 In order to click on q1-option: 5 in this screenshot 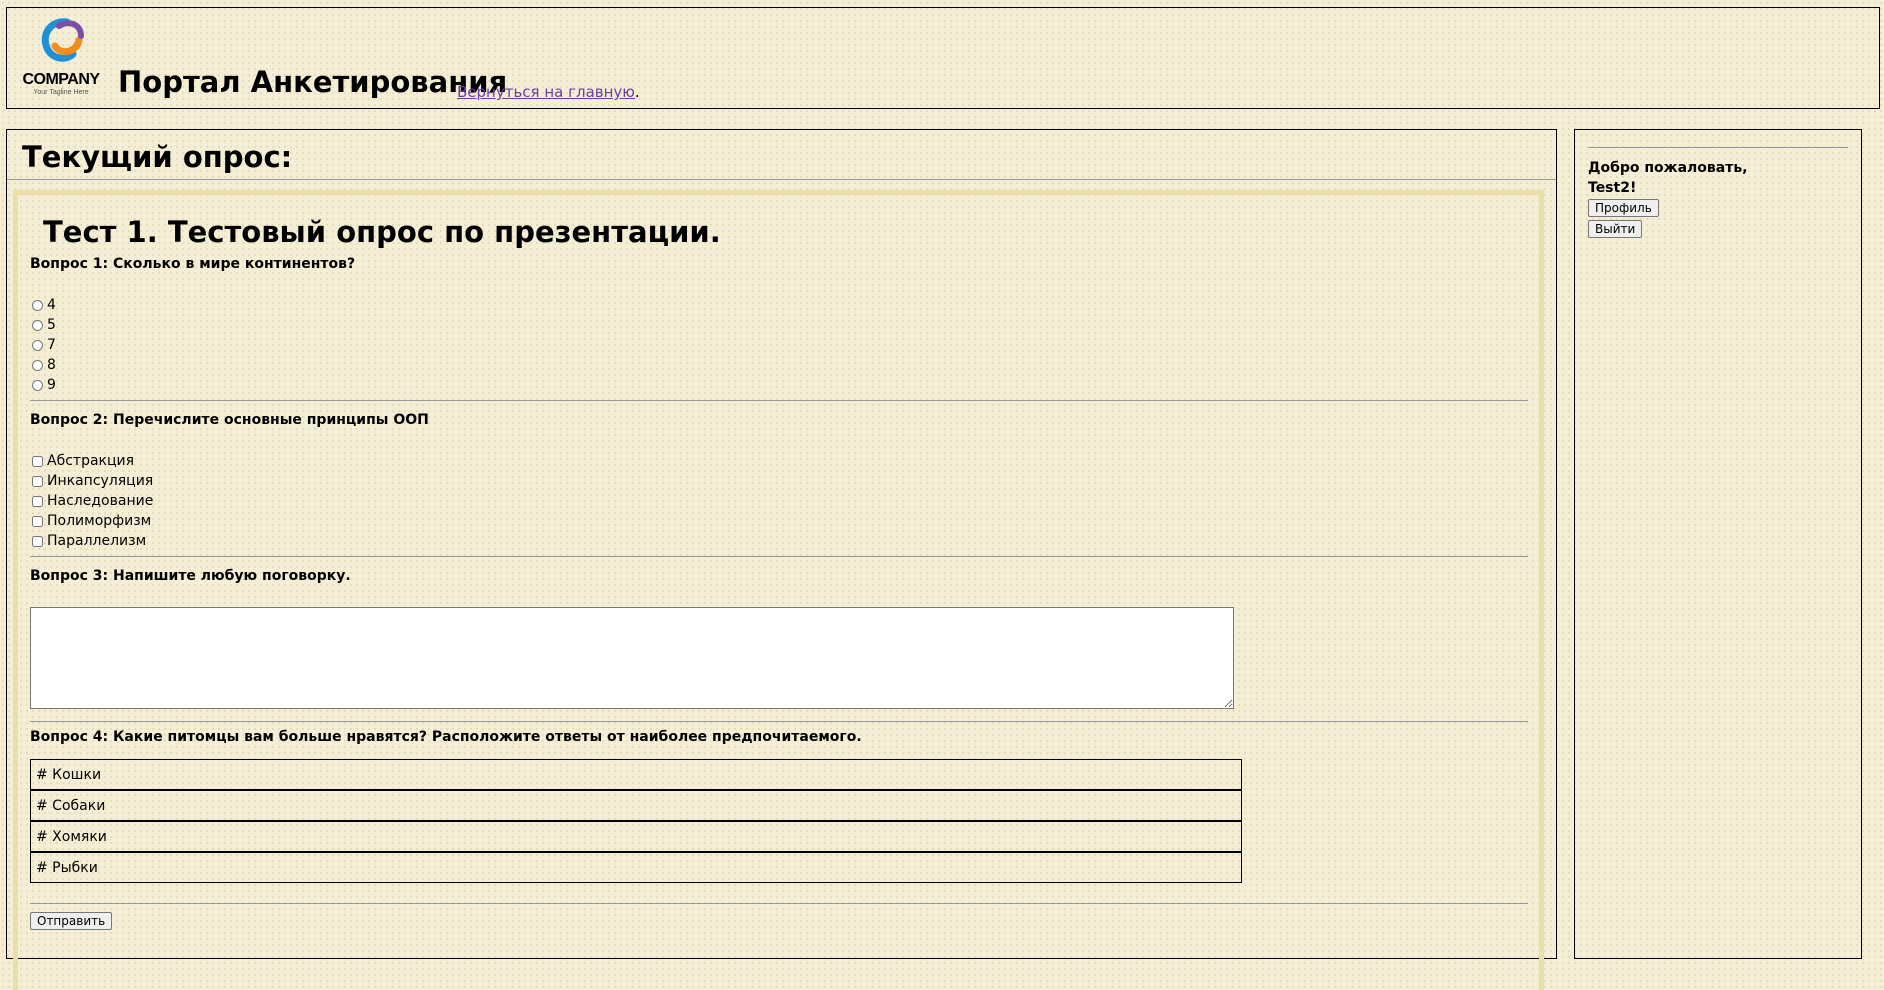, I will do `click(42, 325)`.